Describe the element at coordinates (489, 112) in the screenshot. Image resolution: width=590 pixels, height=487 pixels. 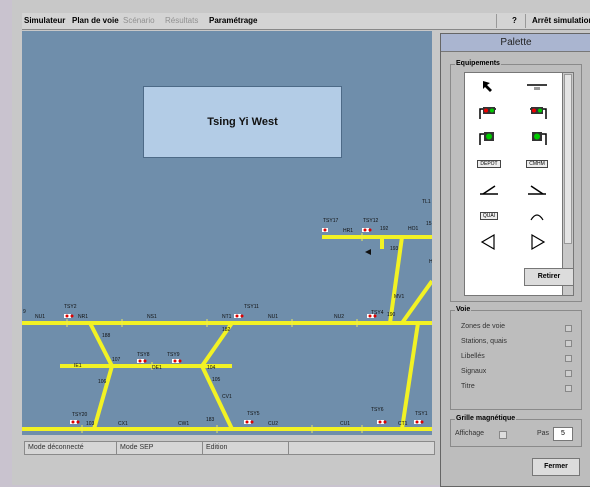
I see `signal-green-left-icon` at that location.